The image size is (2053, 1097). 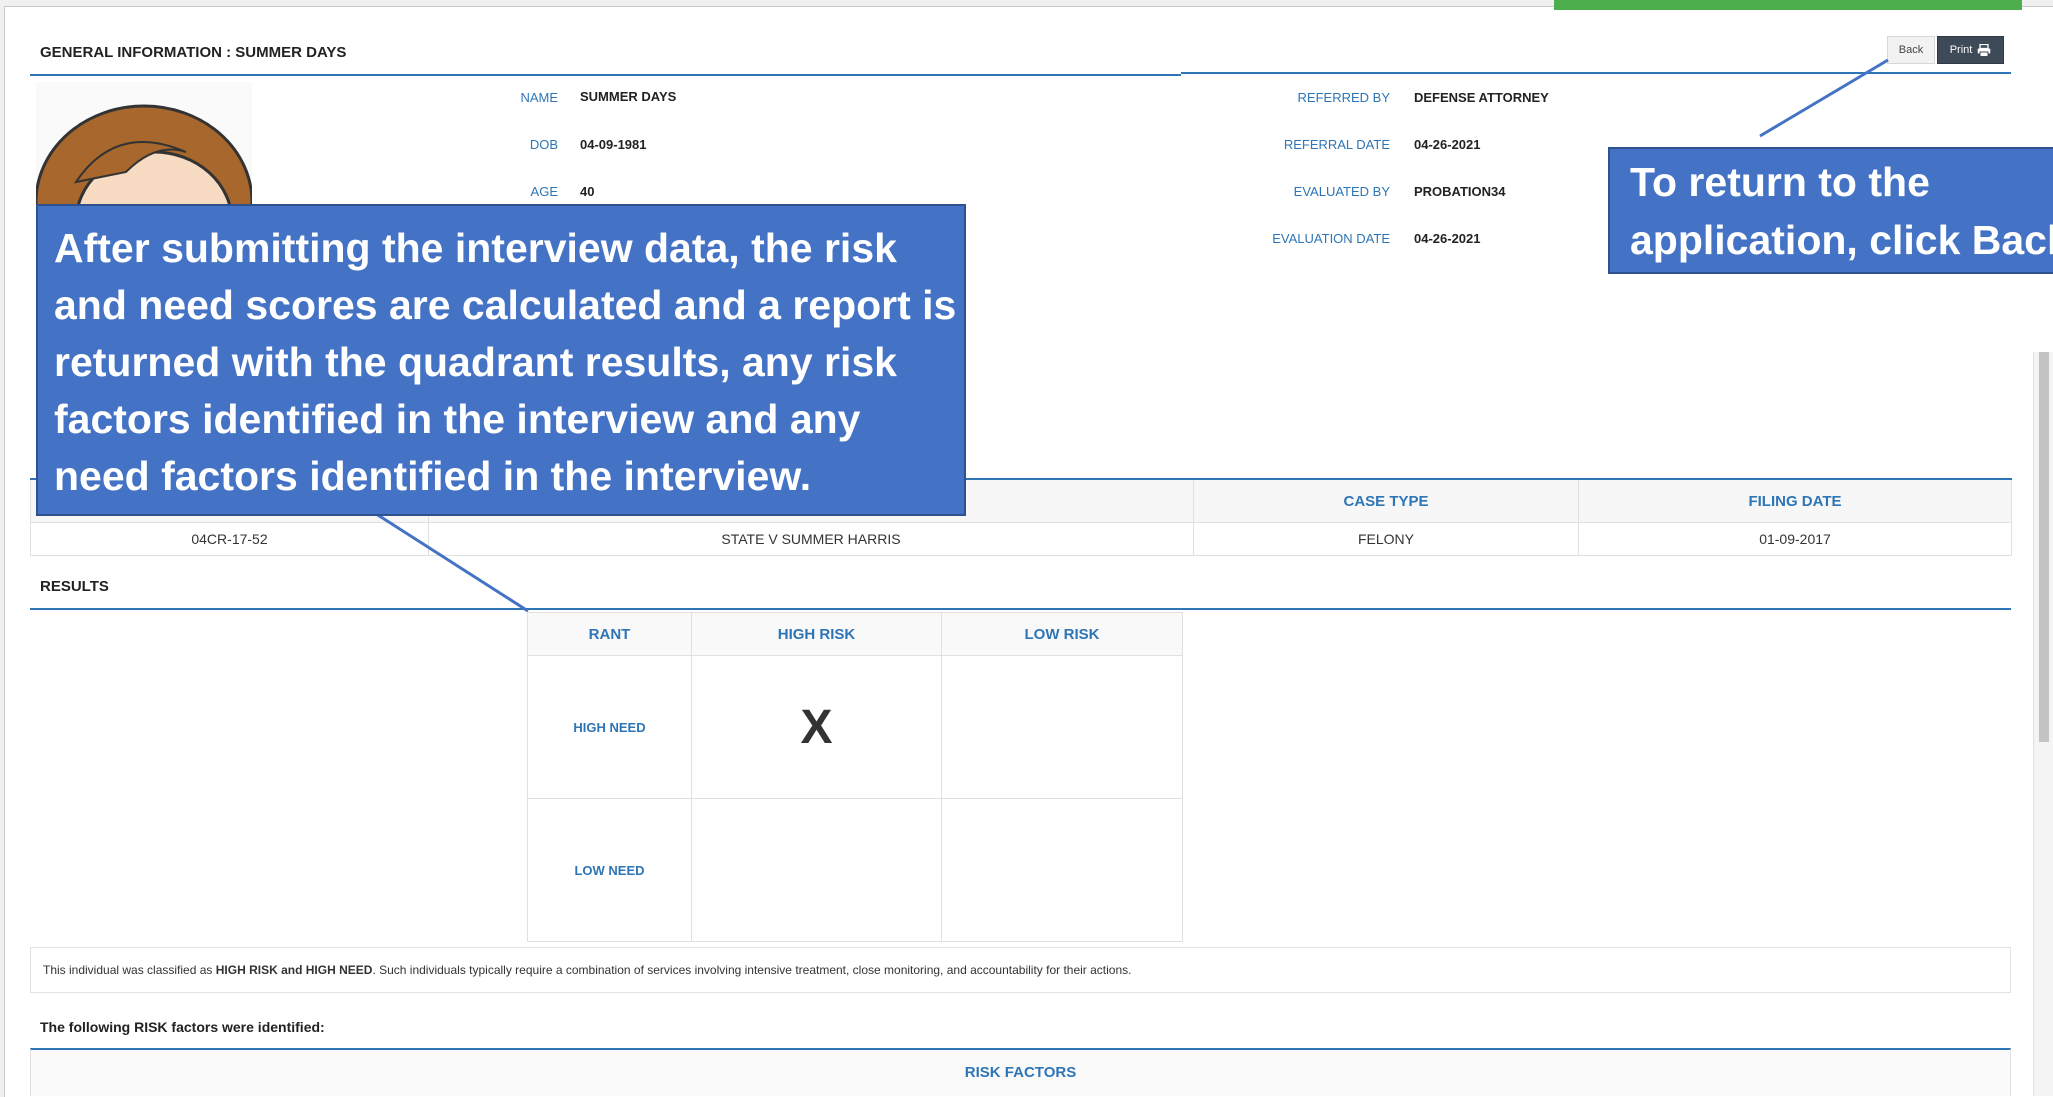 What do you see at coordinates (1062, 634) in the screenshot?
I see `low-risk-header: LOW RISK` at bounding box center [1062, 634].